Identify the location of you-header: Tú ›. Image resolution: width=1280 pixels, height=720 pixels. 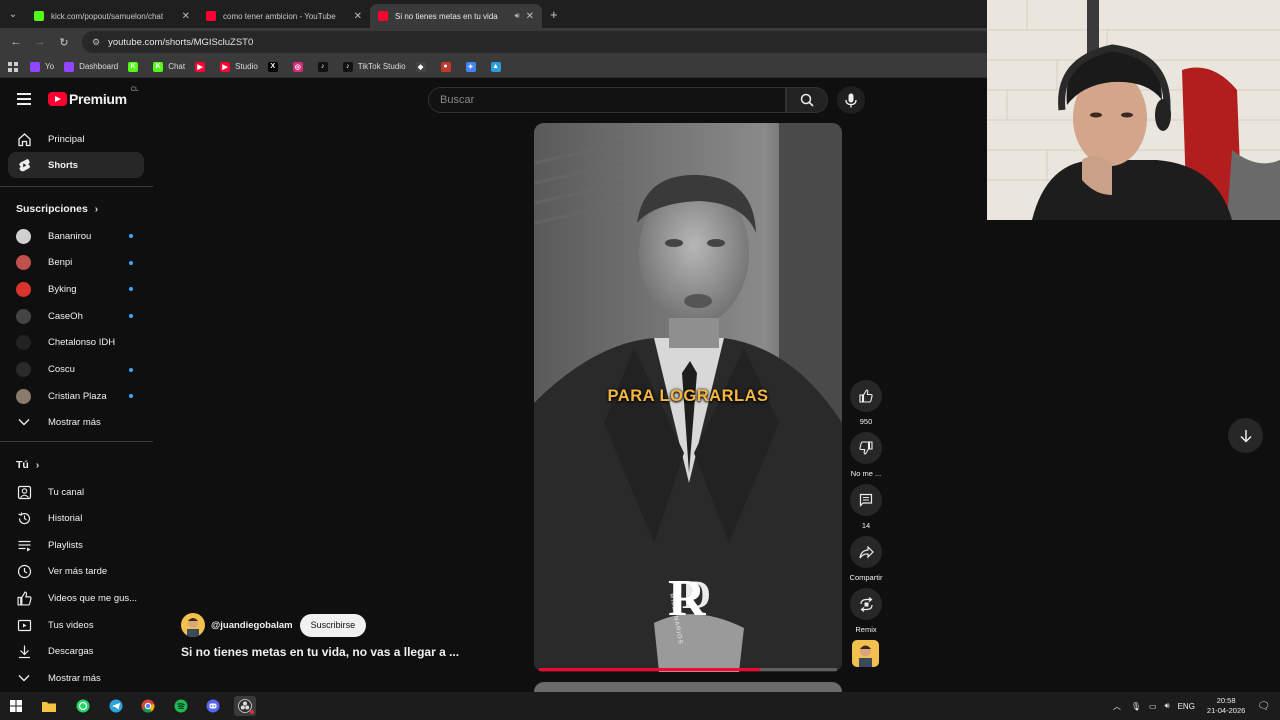
(27, 465).